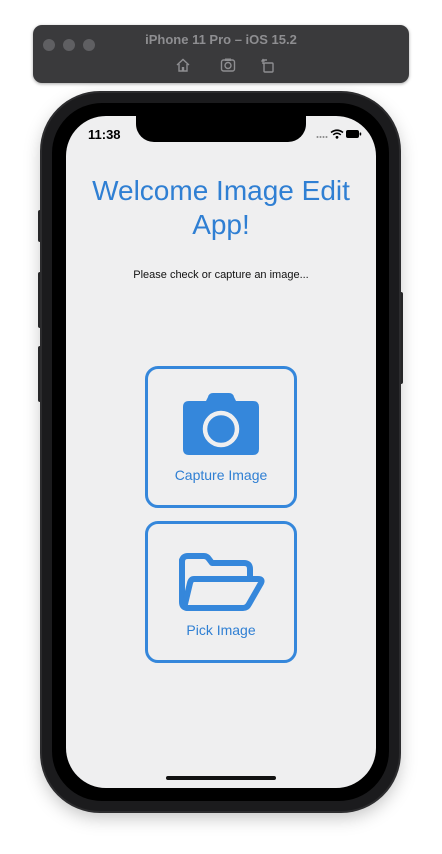 This screenshot has height=854, width=442. What do you see at coordinates (221, 39) in the screenshot?
I see `simulator-title: iPhone 11 Pro – iOS 15.2` at bounding box center [221, 39].